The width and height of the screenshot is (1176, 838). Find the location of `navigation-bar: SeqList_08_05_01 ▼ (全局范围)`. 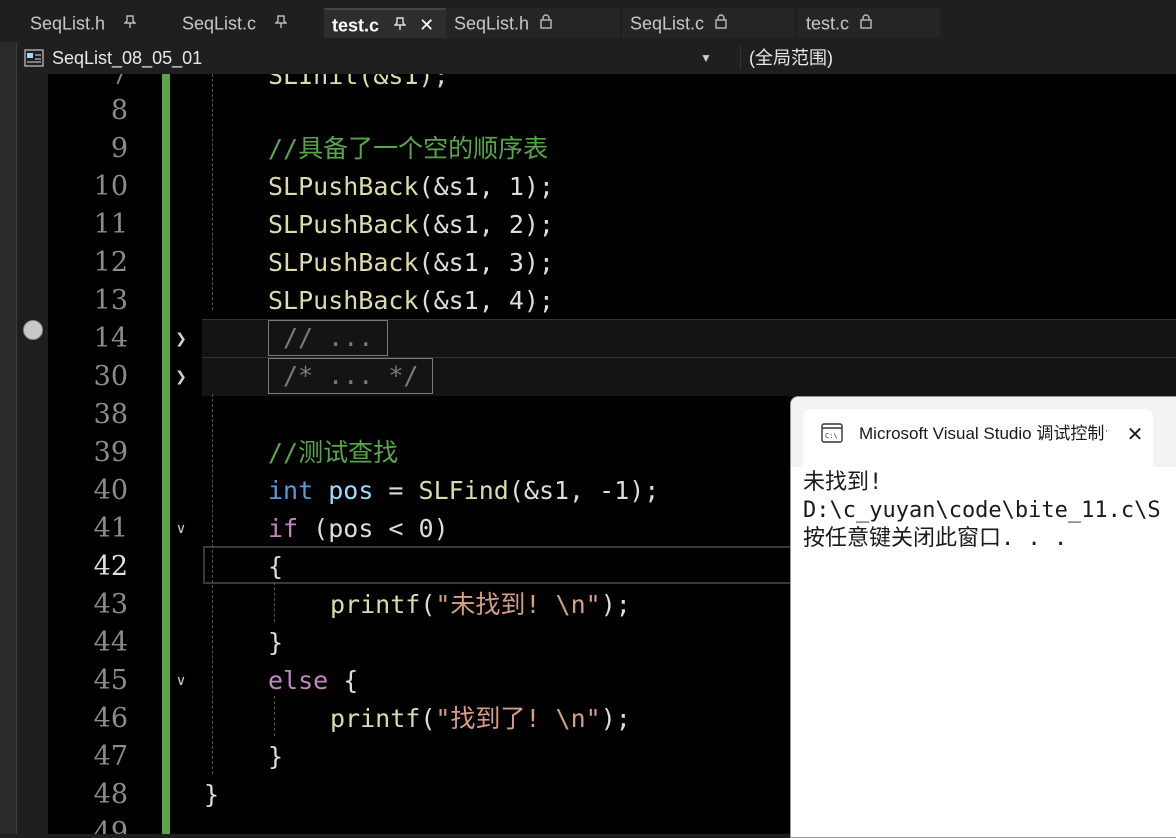

navigation-bar: SeqList_08_05_01 ▼ (全局范围) is located at coordinates (597, 58).